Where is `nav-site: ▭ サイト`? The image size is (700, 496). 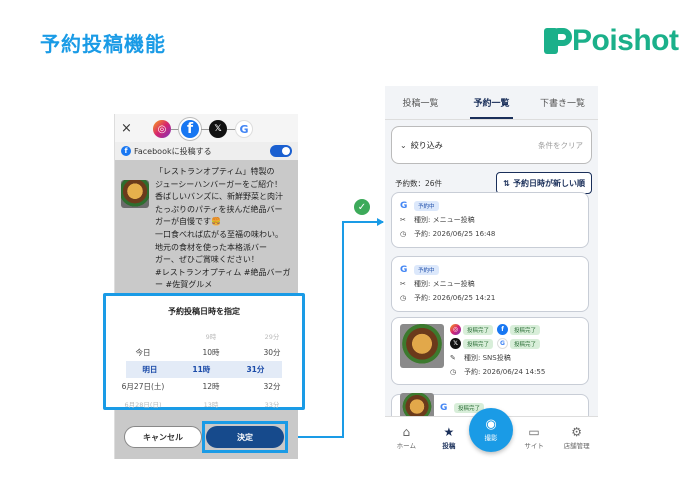
nav-site: ▭ サイト is located at coordinates (534, 437).